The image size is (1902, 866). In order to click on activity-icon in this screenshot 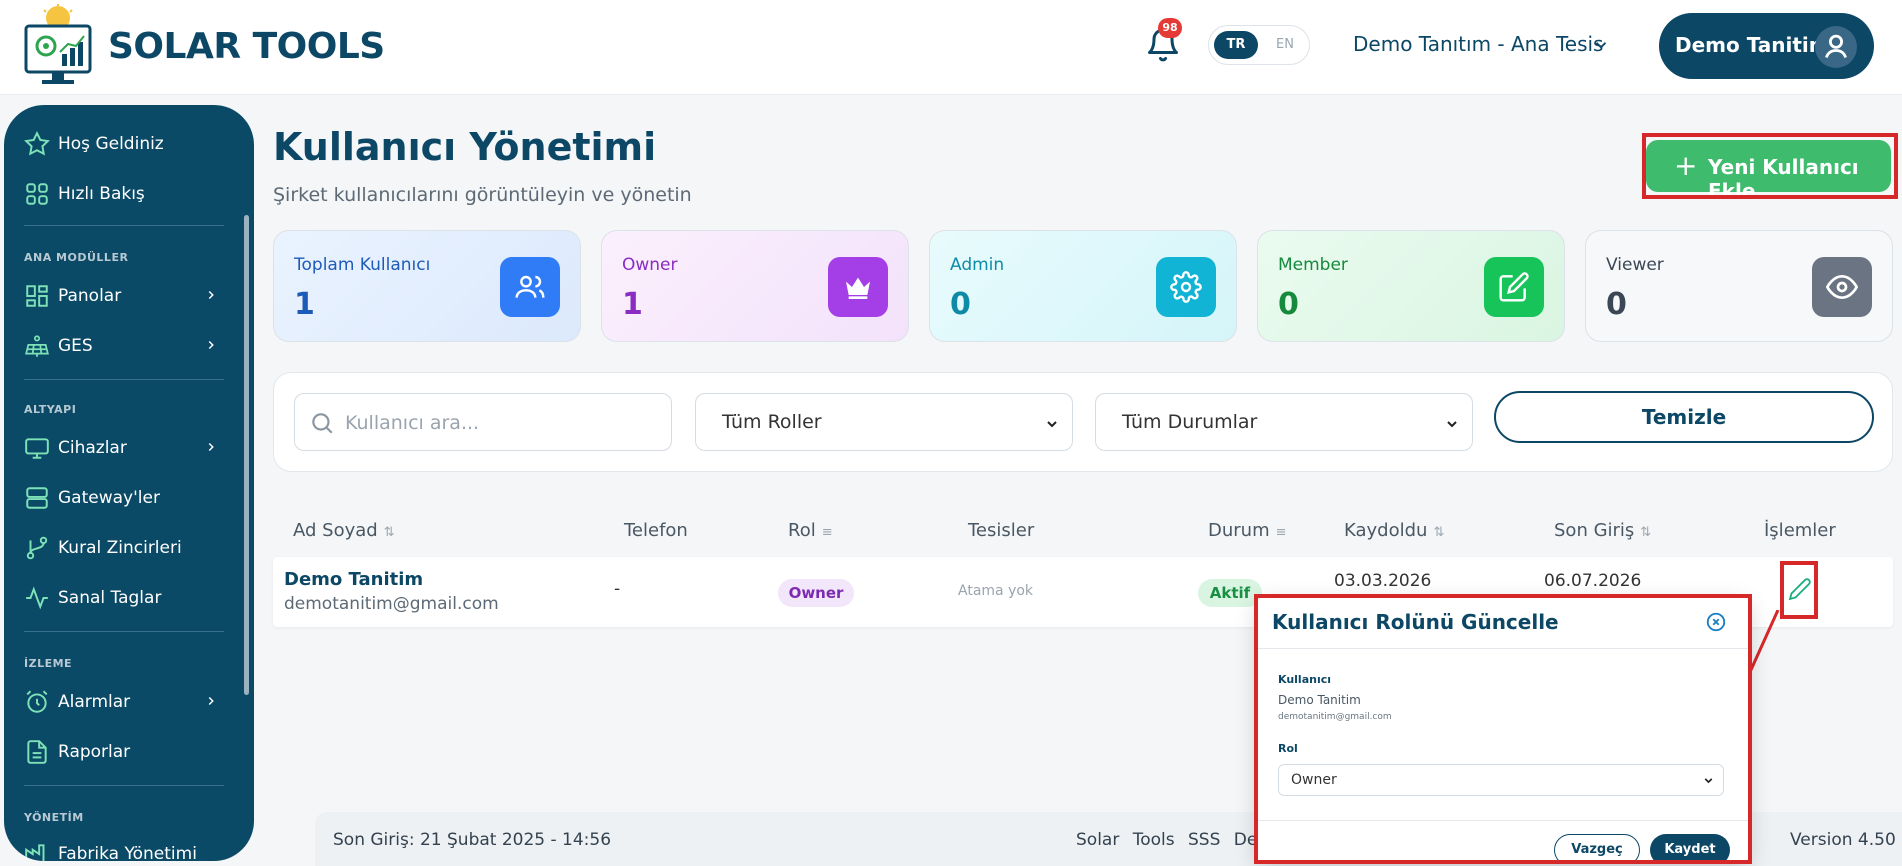, I will do `click(37, 598)`.